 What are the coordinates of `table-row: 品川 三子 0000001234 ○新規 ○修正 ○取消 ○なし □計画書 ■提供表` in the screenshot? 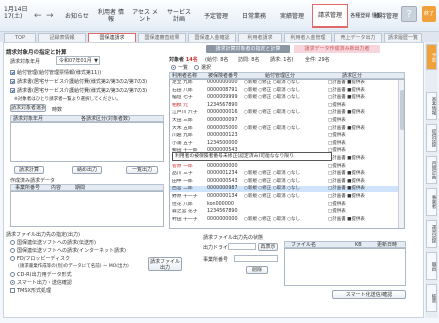 It's located at (284, 174).